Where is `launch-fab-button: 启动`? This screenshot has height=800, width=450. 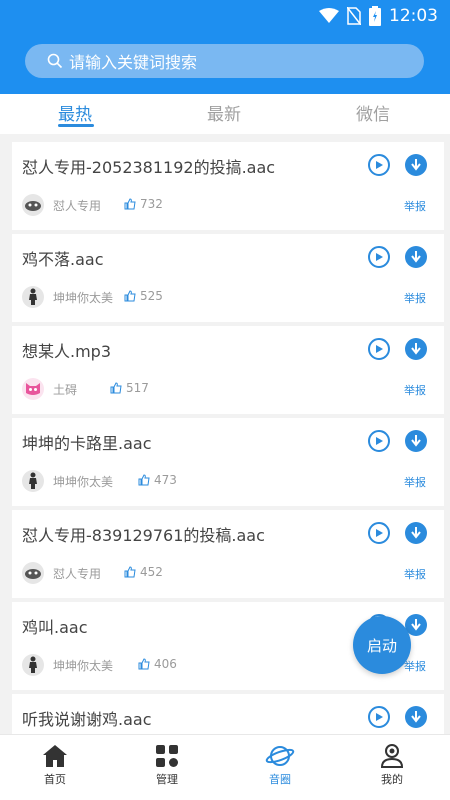
launch-fab-button: 启动 is located at coordinates (382, 645).